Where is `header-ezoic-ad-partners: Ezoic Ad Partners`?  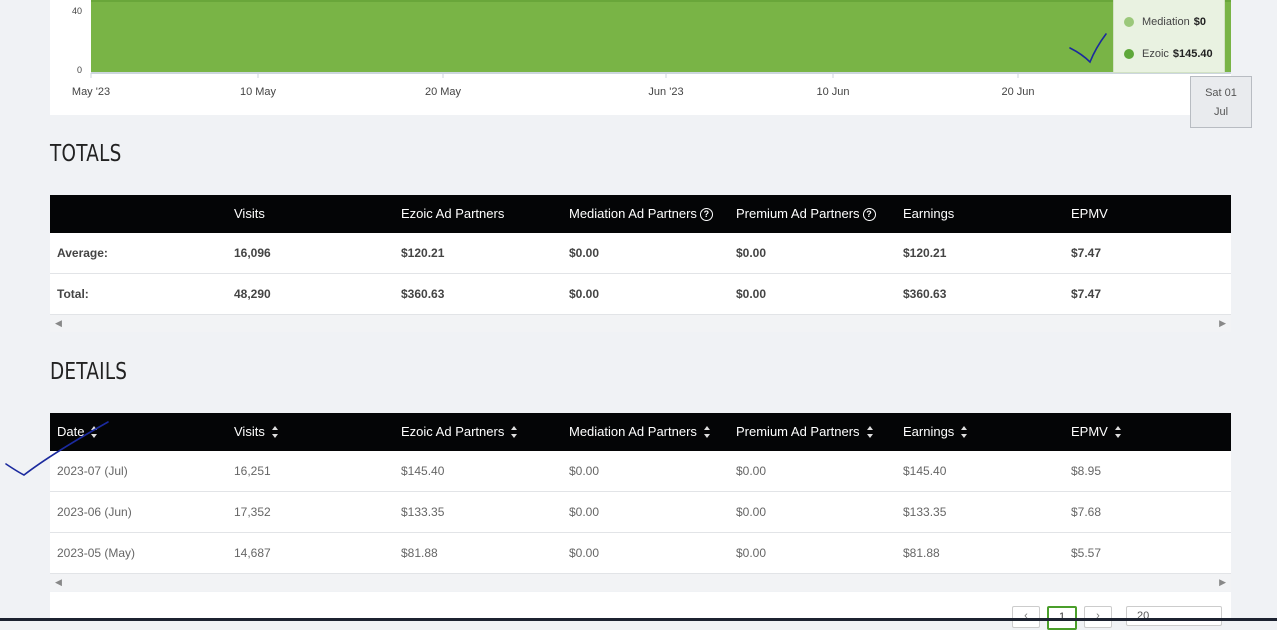 header-ezoic-ad-partners: Ezoic Ad Partners is located at coordinates (453, 213).